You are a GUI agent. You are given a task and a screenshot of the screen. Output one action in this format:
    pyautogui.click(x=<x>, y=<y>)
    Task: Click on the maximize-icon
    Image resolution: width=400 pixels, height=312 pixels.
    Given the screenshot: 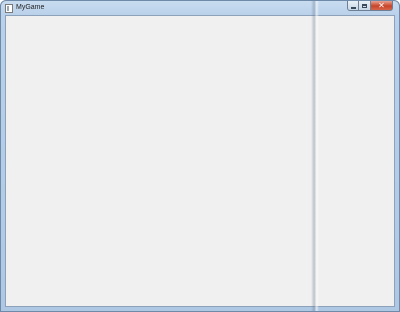 What is the action you would take?
    pyautogui.click(x=364, y=5)
    